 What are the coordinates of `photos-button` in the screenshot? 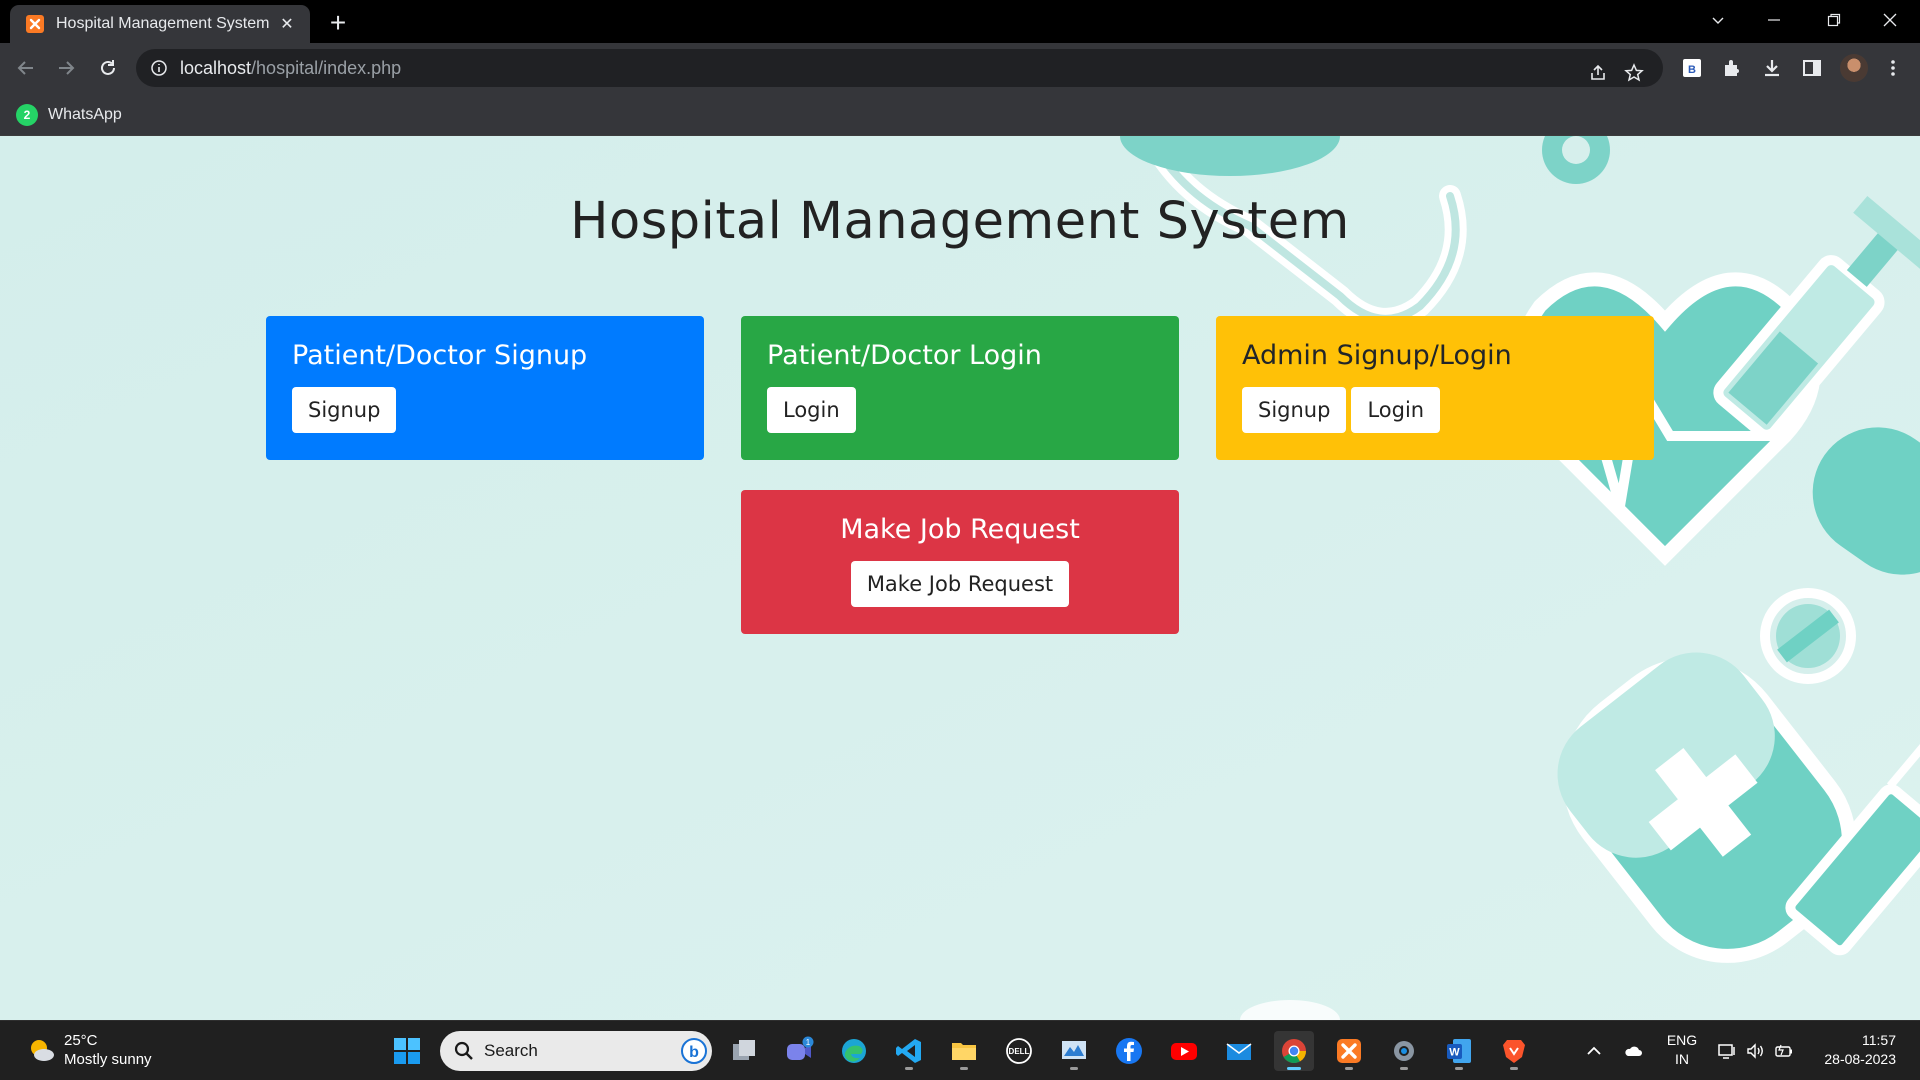 It's located at (1074, 1051).